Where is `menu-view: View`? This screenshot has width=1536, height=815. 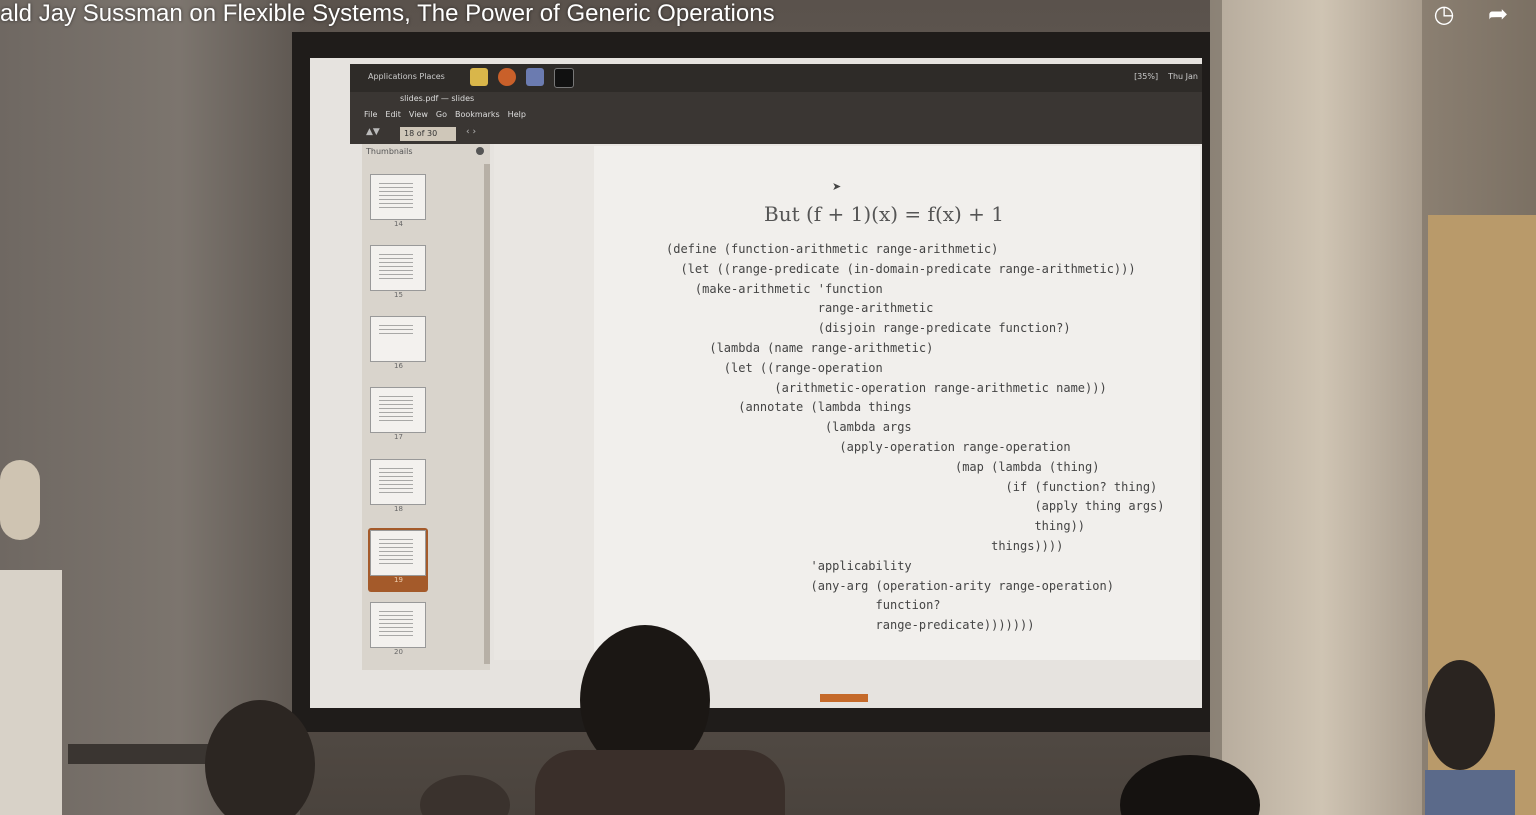
menu-view: View is located at coordinates (418, 114).